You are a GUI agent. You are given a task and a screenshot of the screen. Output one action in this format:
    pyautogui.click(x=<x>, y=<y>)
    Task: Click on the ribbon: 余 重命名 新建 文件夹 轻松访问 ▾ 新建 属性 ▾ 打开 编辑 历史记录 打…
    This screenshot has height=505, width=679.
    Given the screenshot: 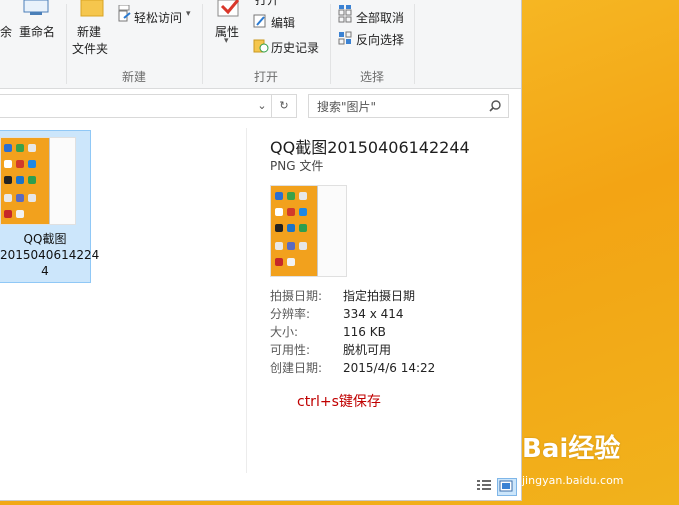 What is the action you would take?
    pyautogui.click(x=260, y=44)
    